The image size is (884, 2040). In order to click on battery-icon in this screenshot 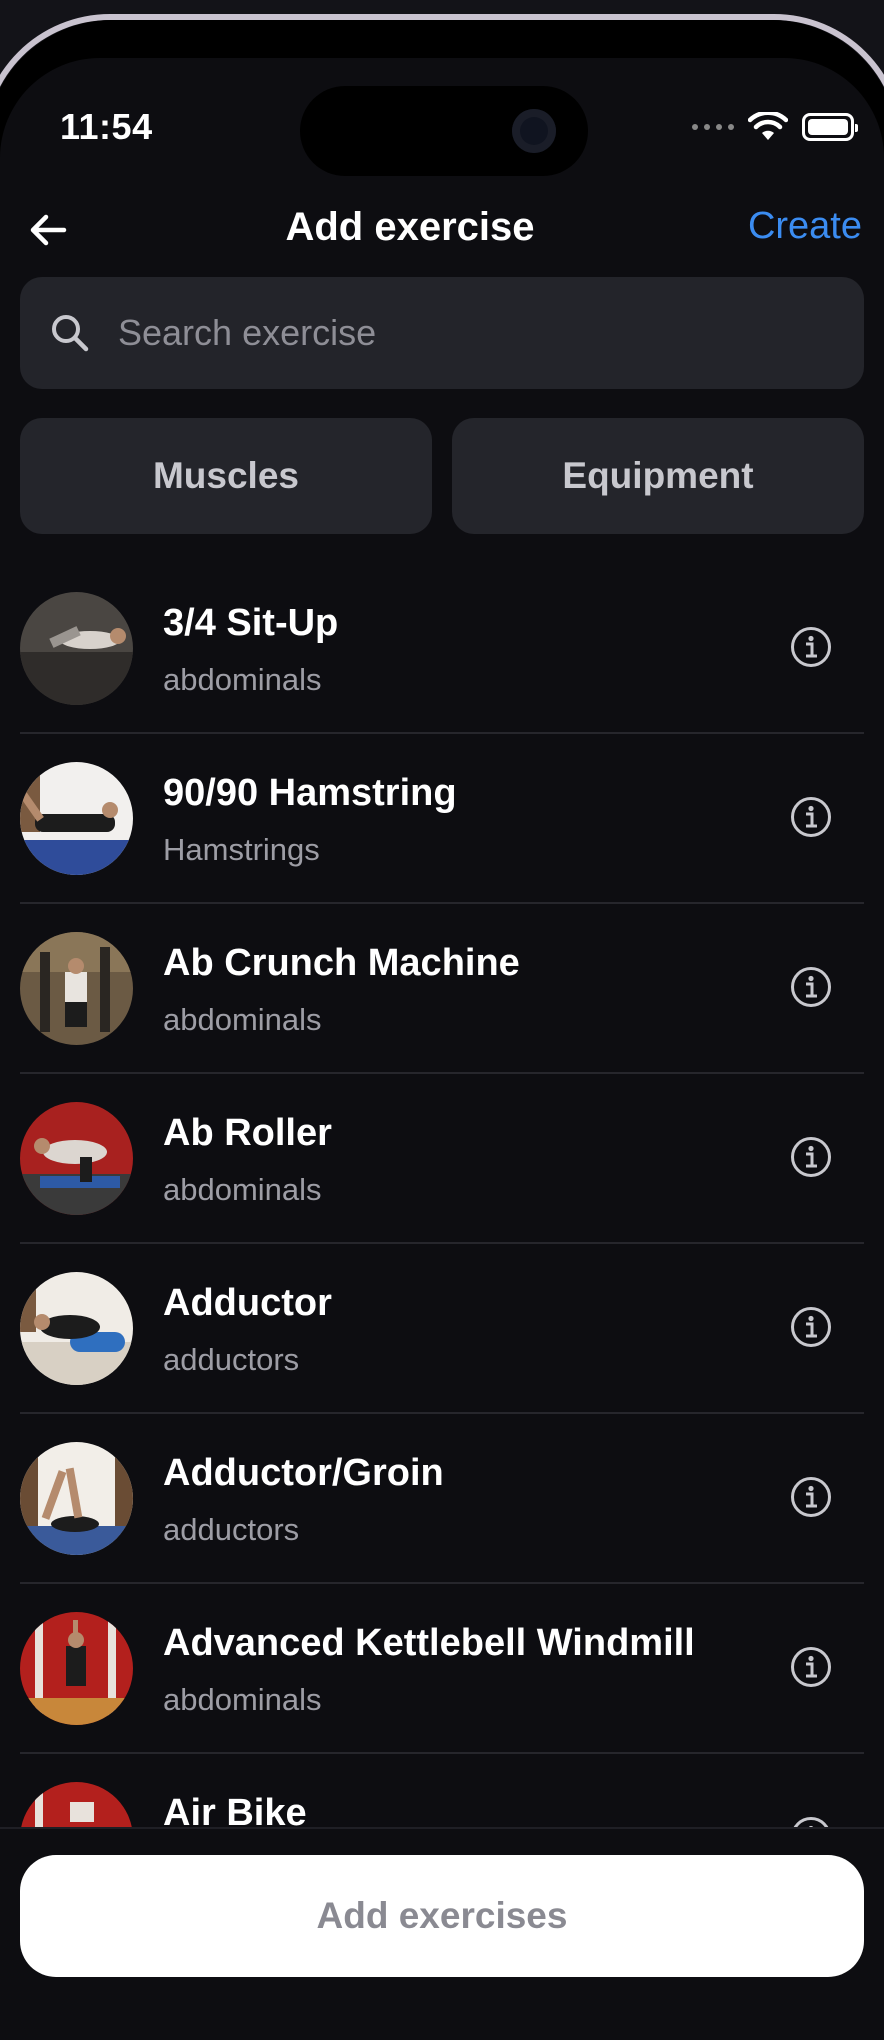, I will do `click(830, 127)`.